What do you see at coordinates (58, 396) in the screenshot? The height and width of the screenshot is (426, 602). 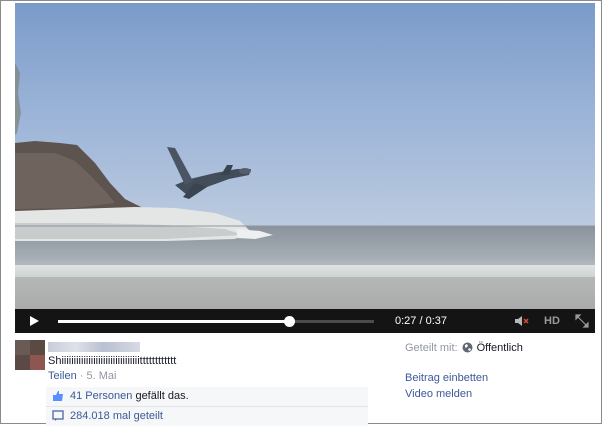 I see `thumbs-up-icon` at bounding box center [58, 396].